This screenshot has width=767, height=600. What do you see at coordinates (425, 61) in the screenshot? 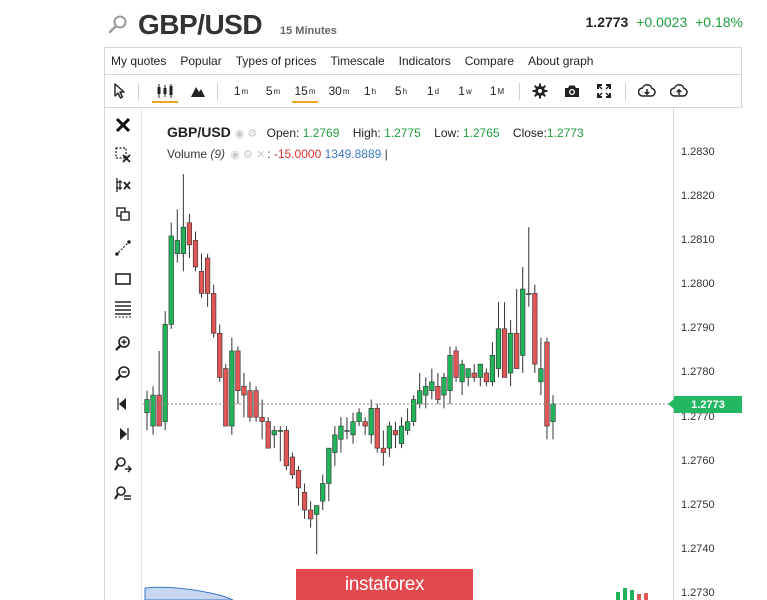
I see `menu-indicators: Indicators` at bounding box center [425, 61].